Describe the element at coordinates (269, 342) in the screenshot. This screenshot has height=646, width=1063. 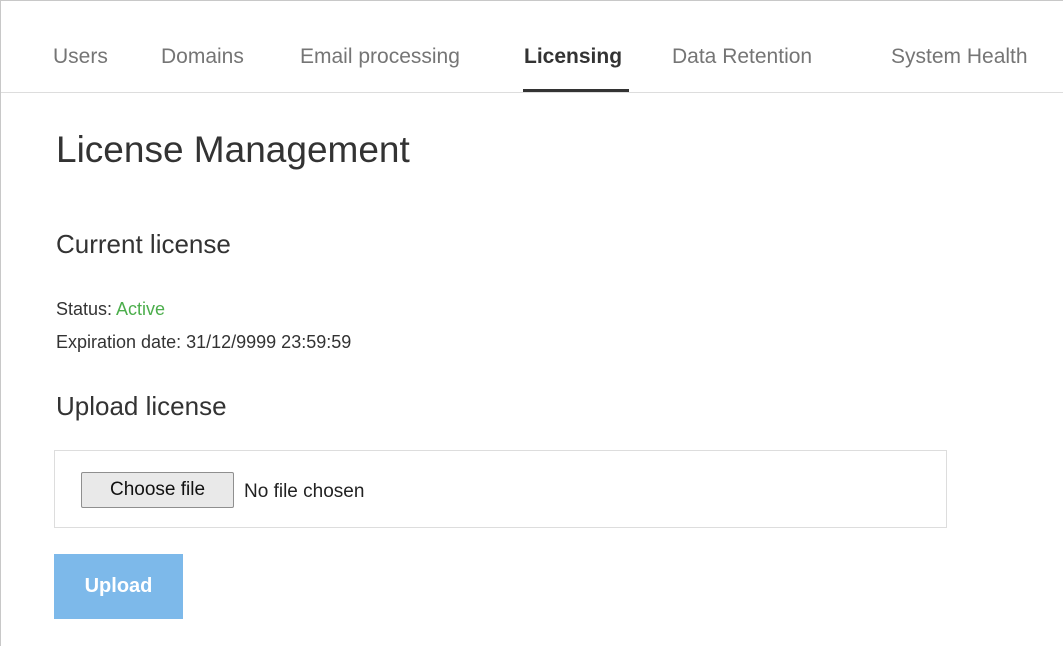
I see `expiration-value: 31/12/9999 23:59:59` at that location.